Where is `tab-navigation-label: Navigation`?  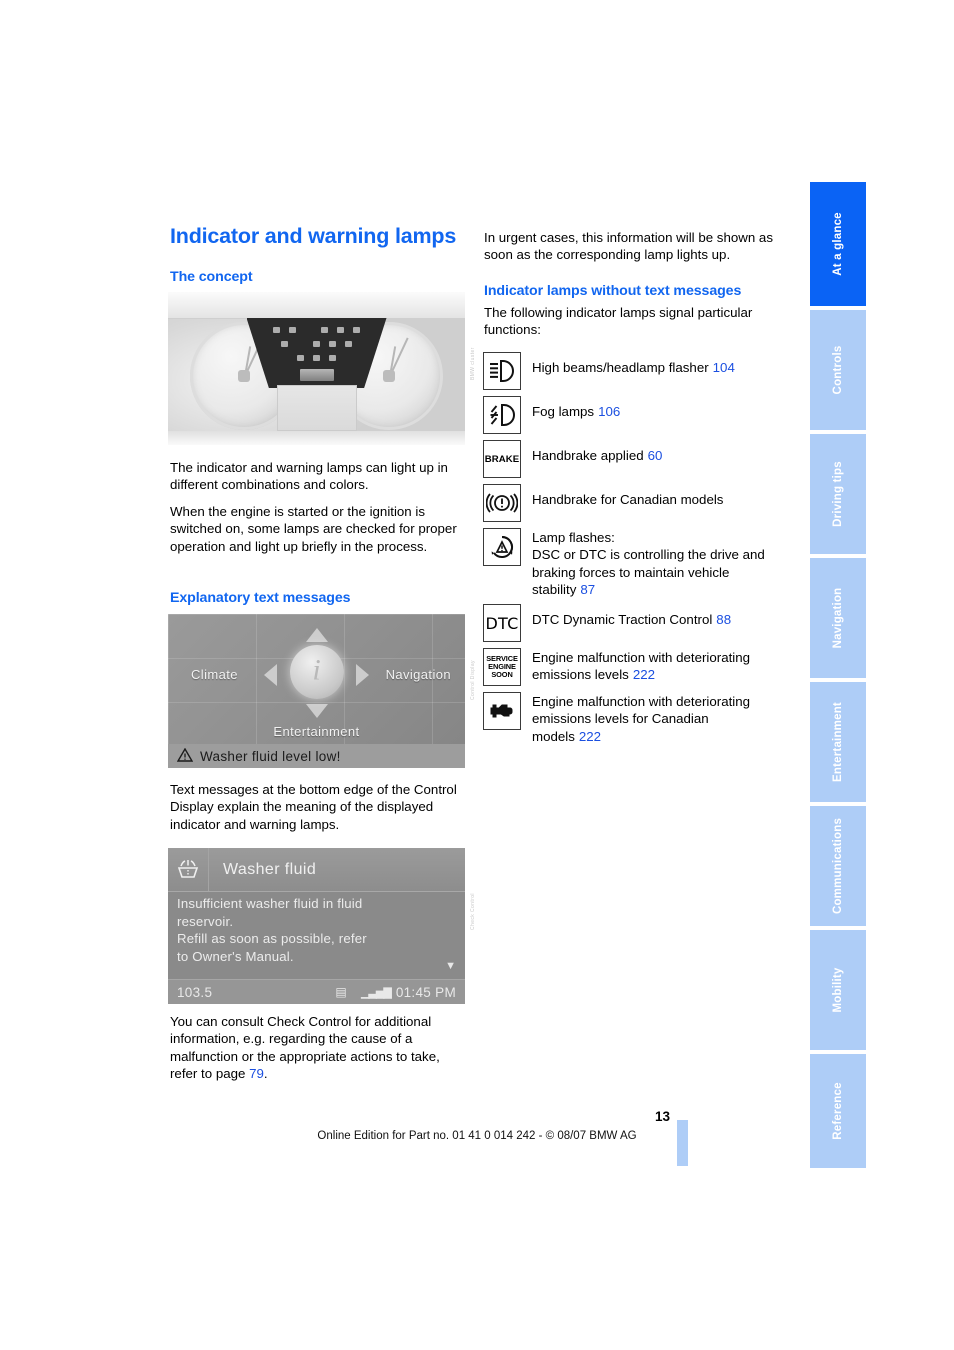
tab-navigation-label: Navigation is located at coordinates (838, 618).